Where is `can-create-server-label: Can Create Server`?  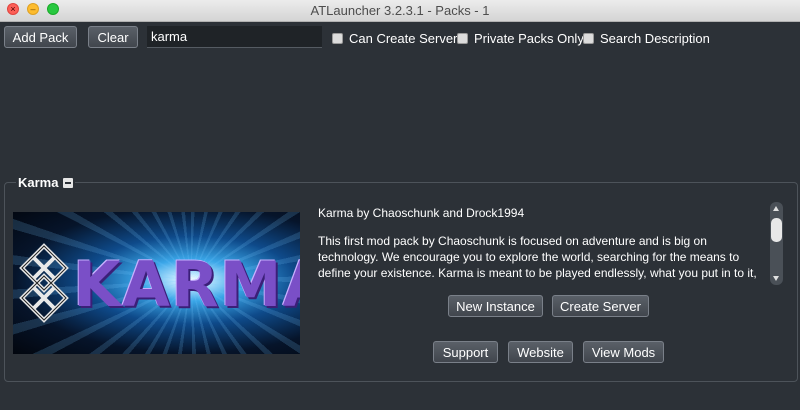
can-create-server-label: Can Create Server is located at coordinates (403, 38).